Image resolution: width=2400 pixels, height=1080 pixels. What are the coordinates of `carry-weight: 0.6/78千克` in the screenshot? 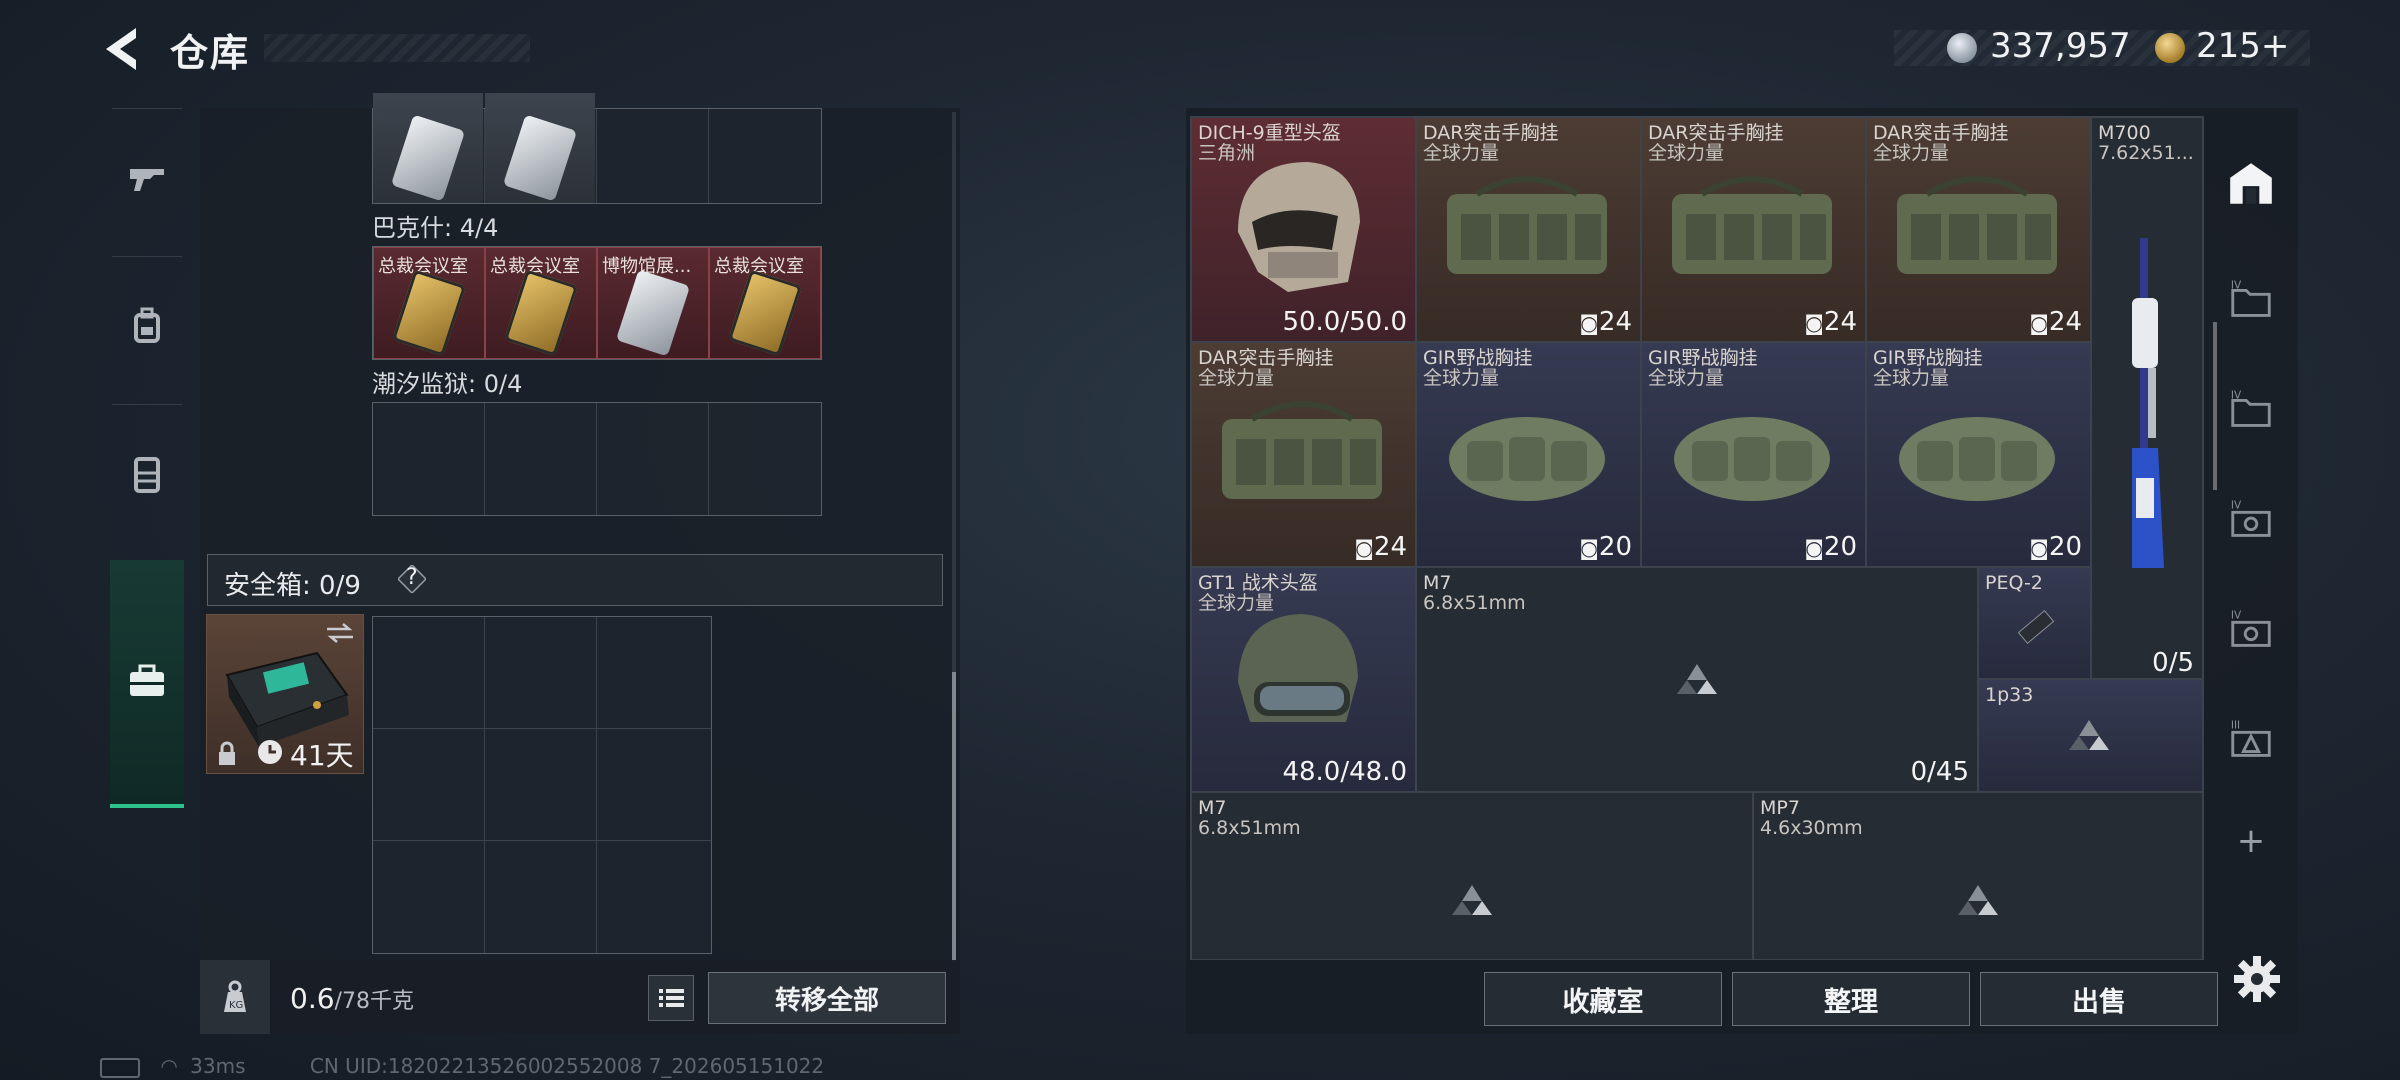 It's located at (352, 998).